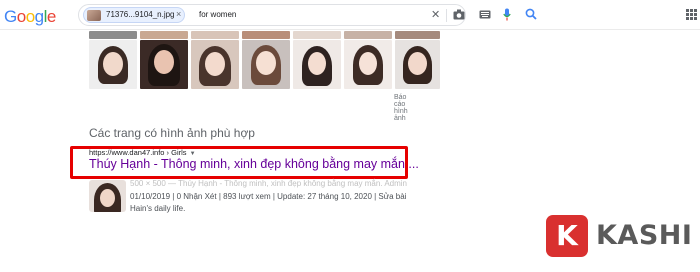 This screenshot has height=272, width=700. I want to click on section-title: Các trang có hình ảnh phù hợp, so click(172, 133).